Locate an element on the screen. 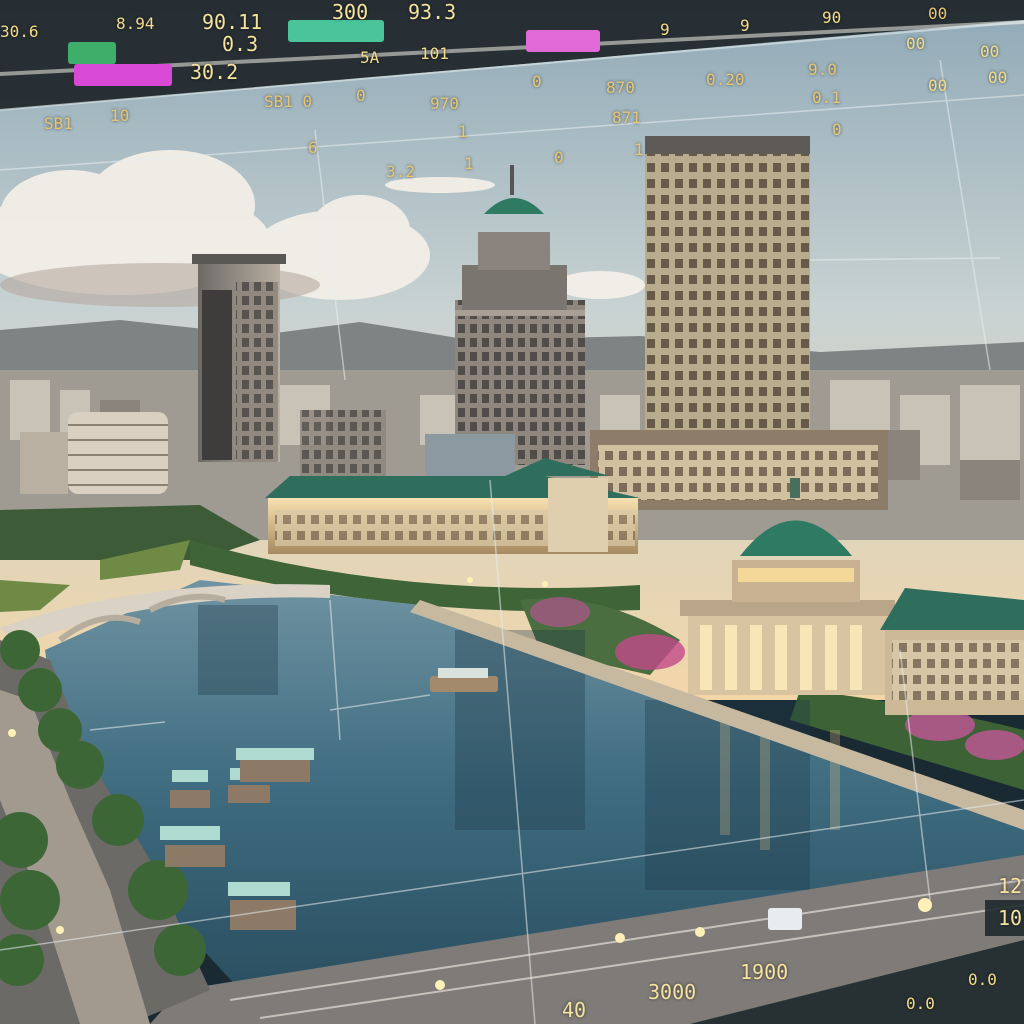  left-tower is located at coordinates (239, 358).